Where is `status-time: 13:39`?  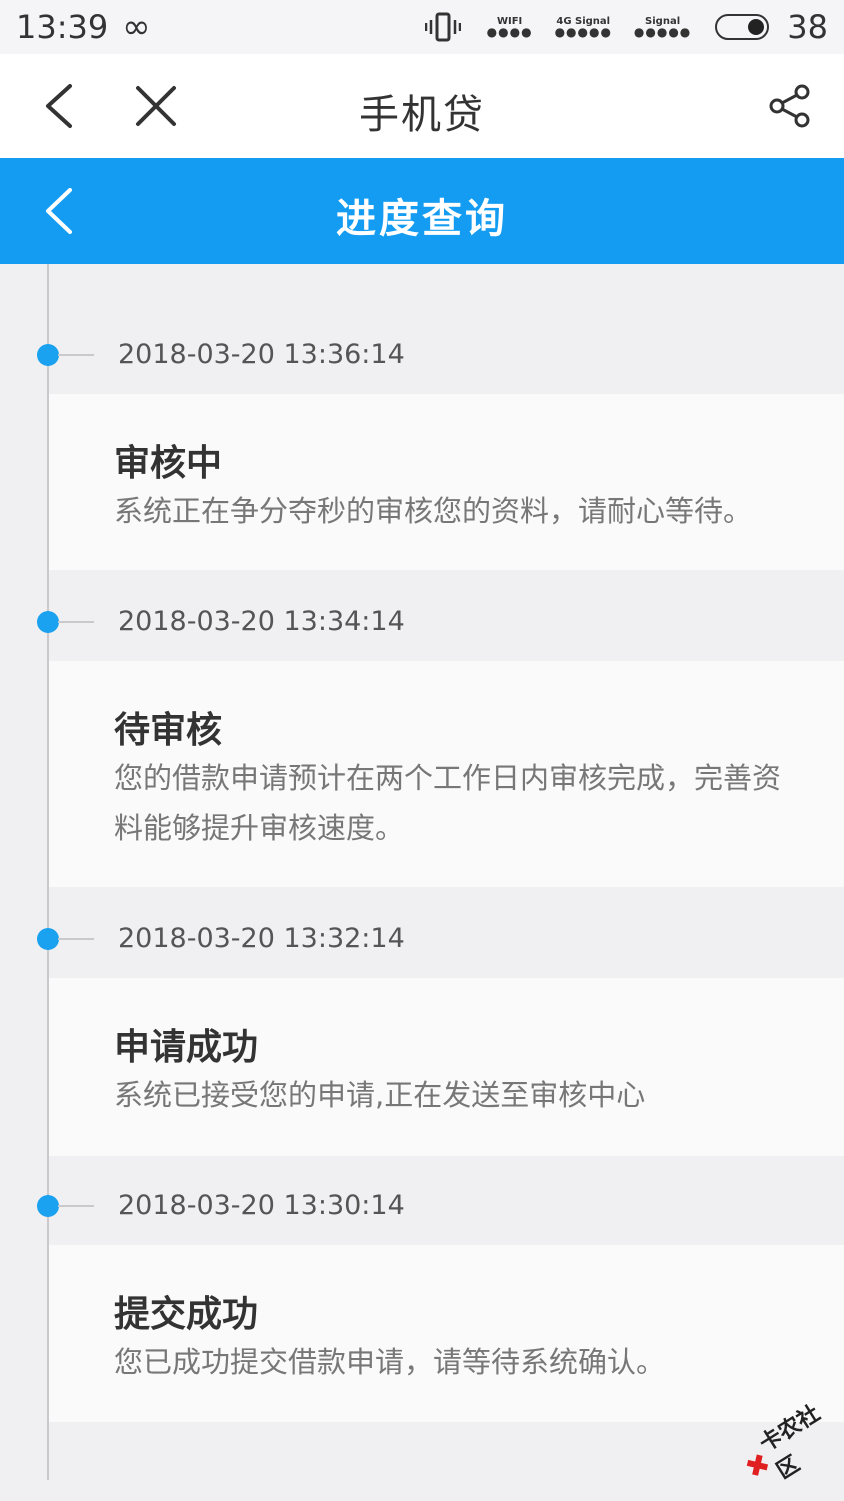 status-time: 13:39 is located at coordinates (62, 27).